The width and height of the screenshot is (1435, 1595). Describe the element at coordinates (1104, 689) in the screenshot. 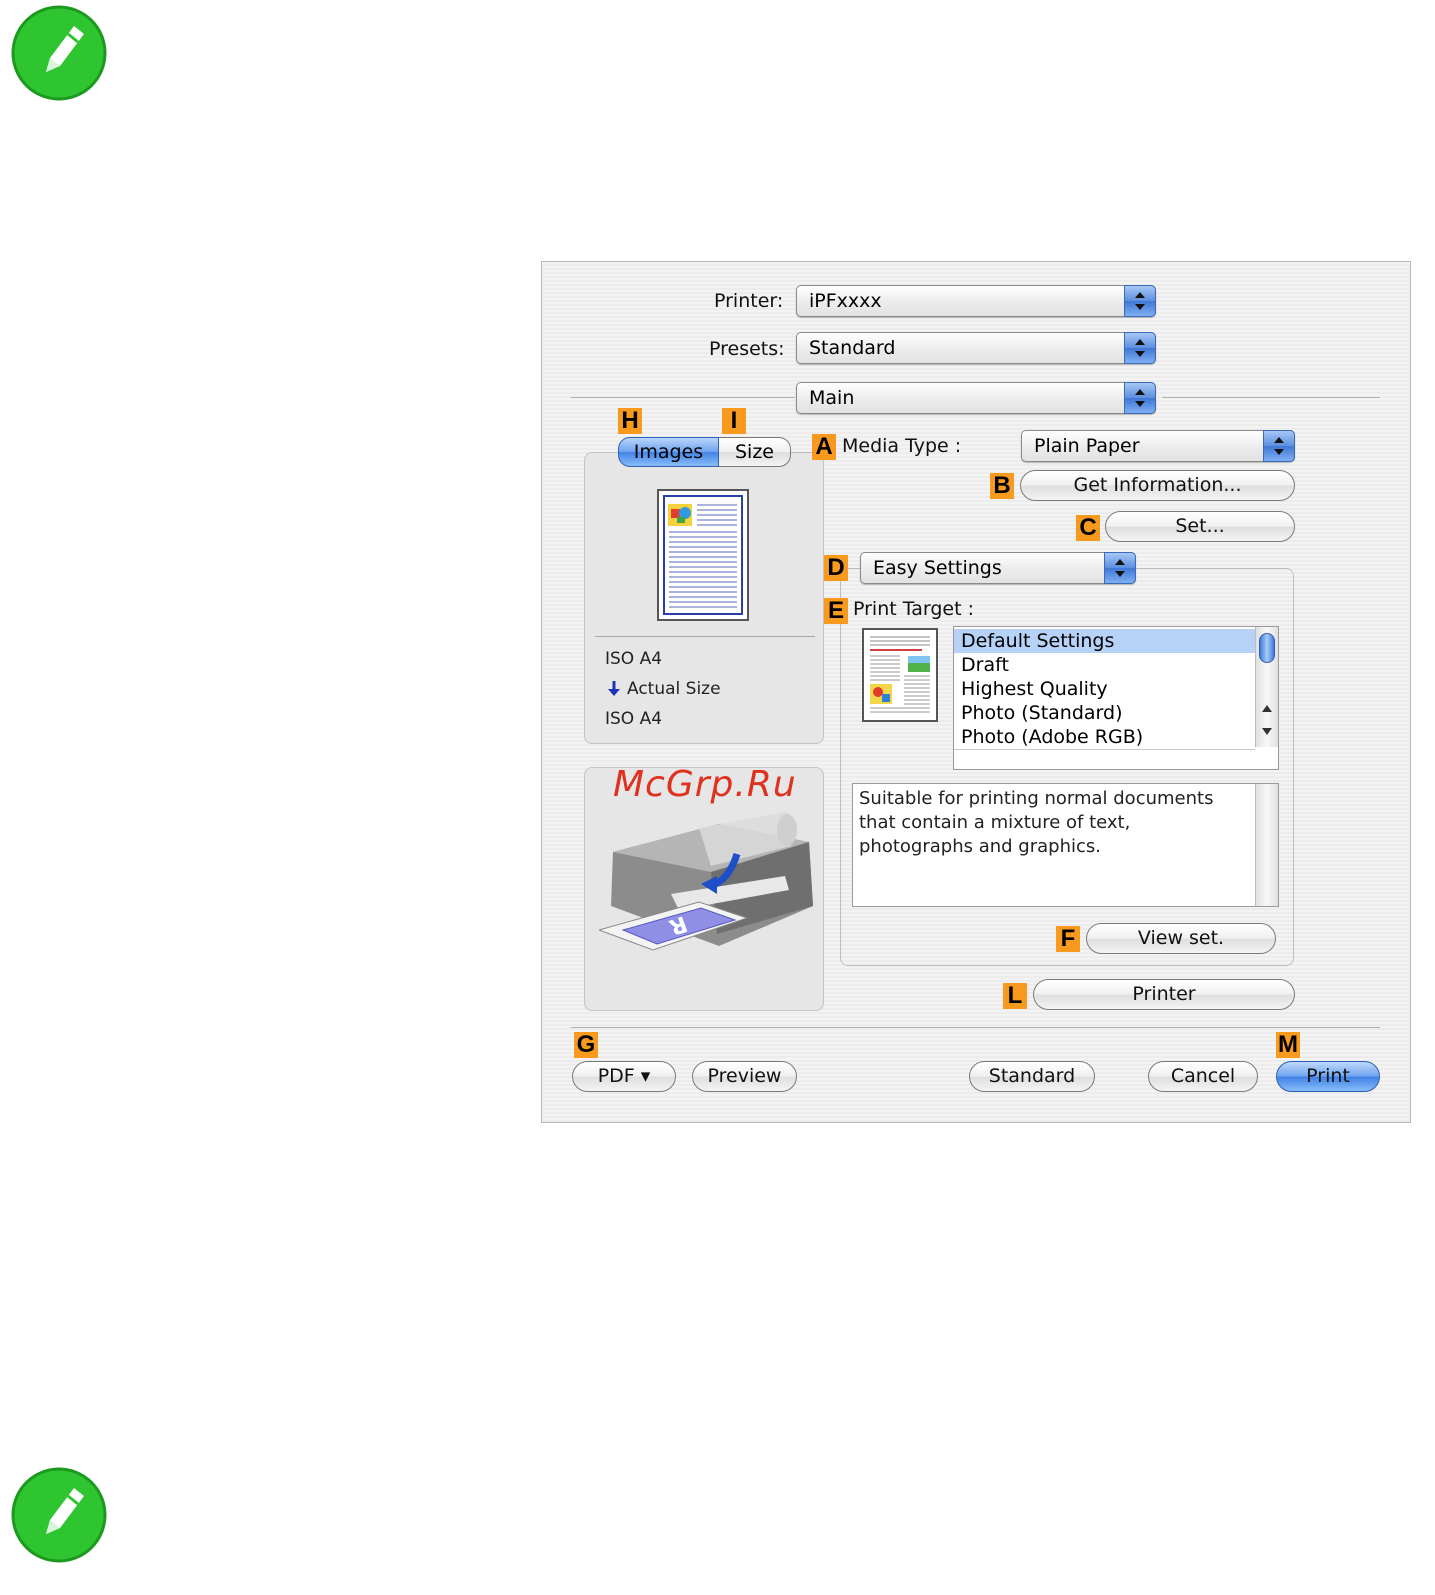

I see `list-item: Highest Quality` at that location.